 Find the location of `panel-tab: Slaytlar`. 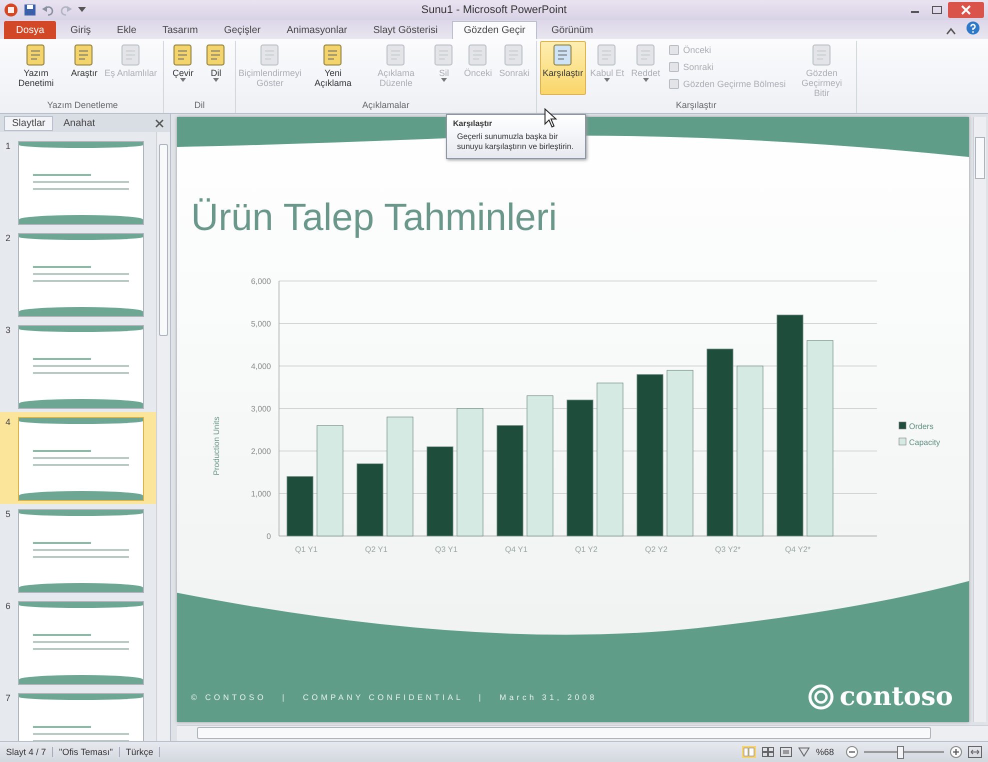

panel-tab: Slaytlar is located at coordinates (29, 123).